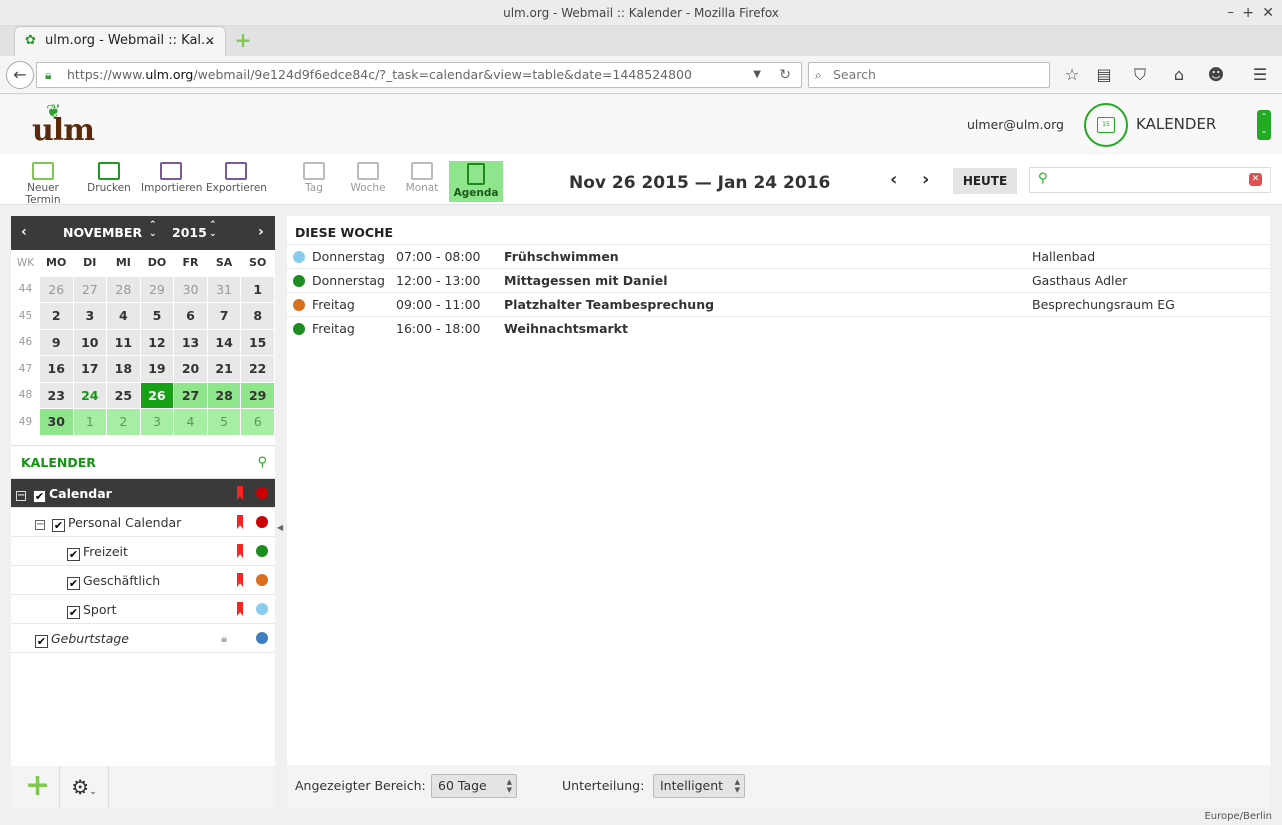 The width and height of the screenshot is (1282, 825). What do you see at coordinates (56, 395) in the screenshot?
I see `minical-day: 23` at bounding box center [56, 395].